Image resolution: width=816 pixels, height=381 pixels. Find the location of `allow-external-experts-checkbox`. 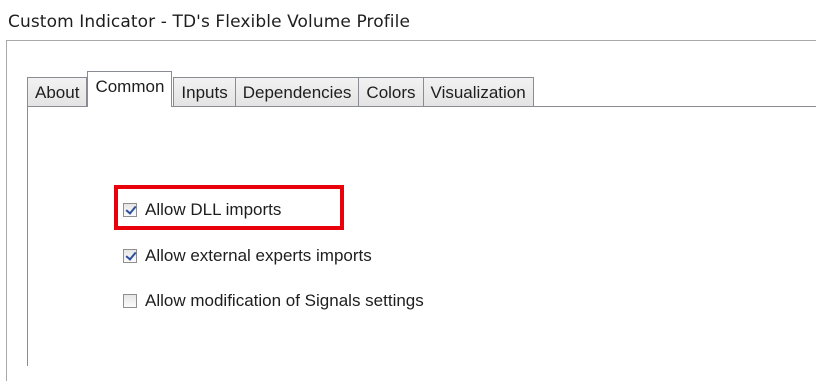

allow-external-experts-checkbox is located at coordinates (130, 256).